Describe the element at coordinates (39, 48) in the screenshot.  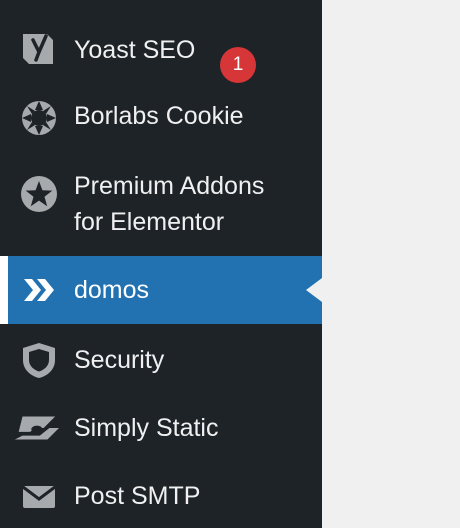
I see `yoast-icon` at that location.